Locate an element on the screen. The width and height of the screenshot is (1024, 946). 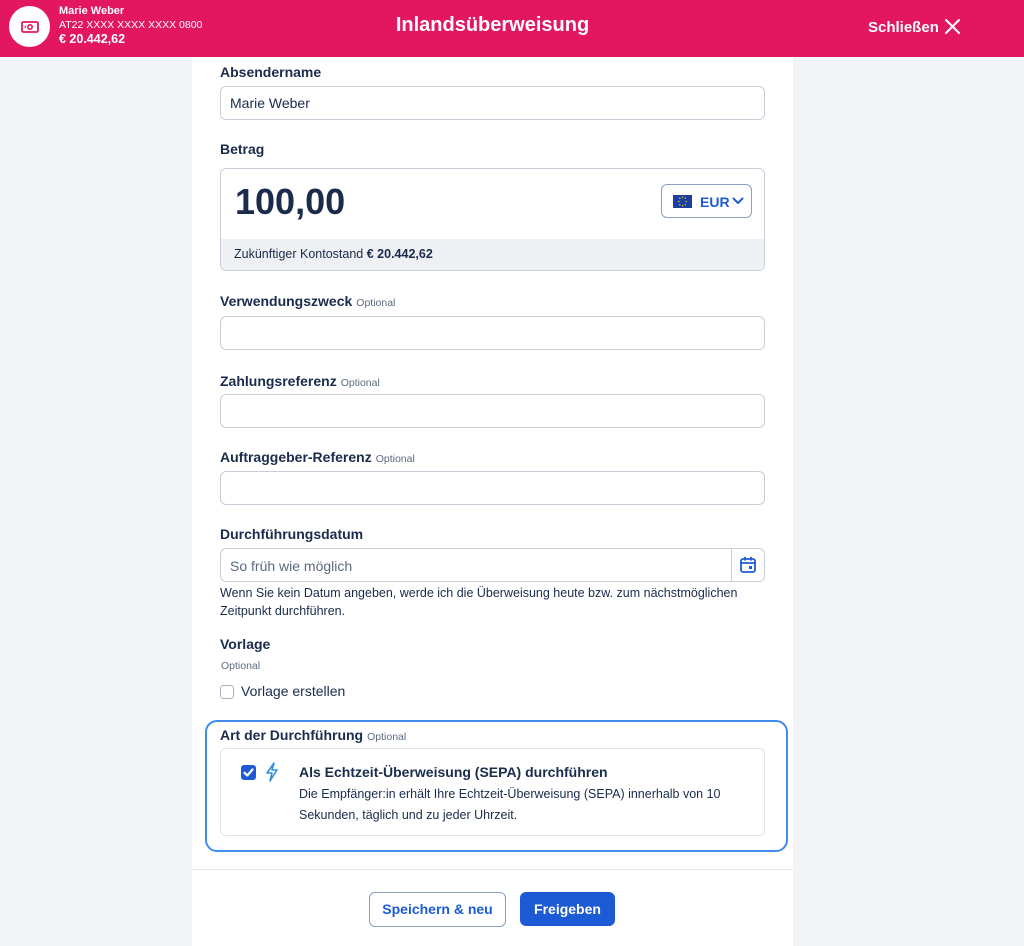
release-button: Freigeben is located at coordinates (567, 909).